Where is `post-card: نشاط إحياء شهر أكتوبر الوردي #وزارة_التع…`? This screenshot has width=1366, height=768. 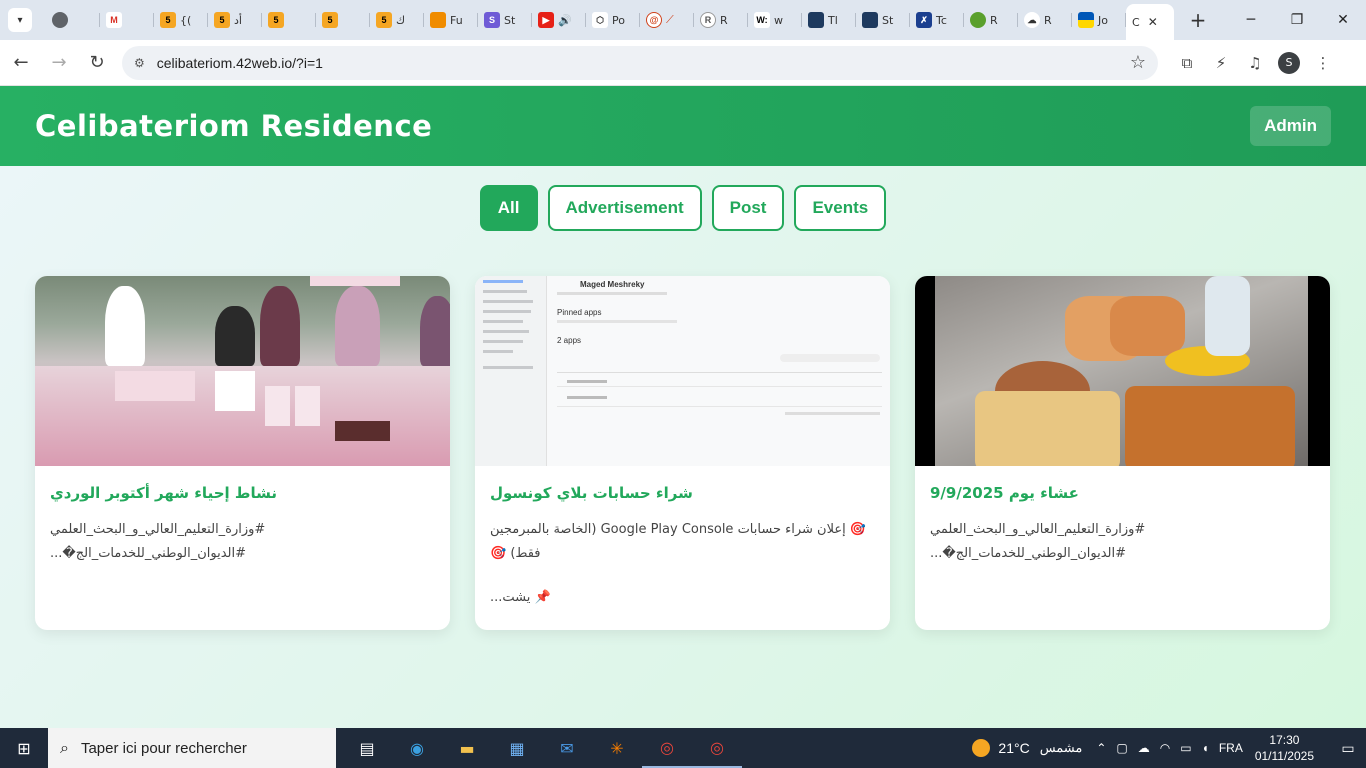 post-card: نشاط إحياء شهر أكتوبر الوردي #وزارة_التع… is located at coordinates (242, 453).